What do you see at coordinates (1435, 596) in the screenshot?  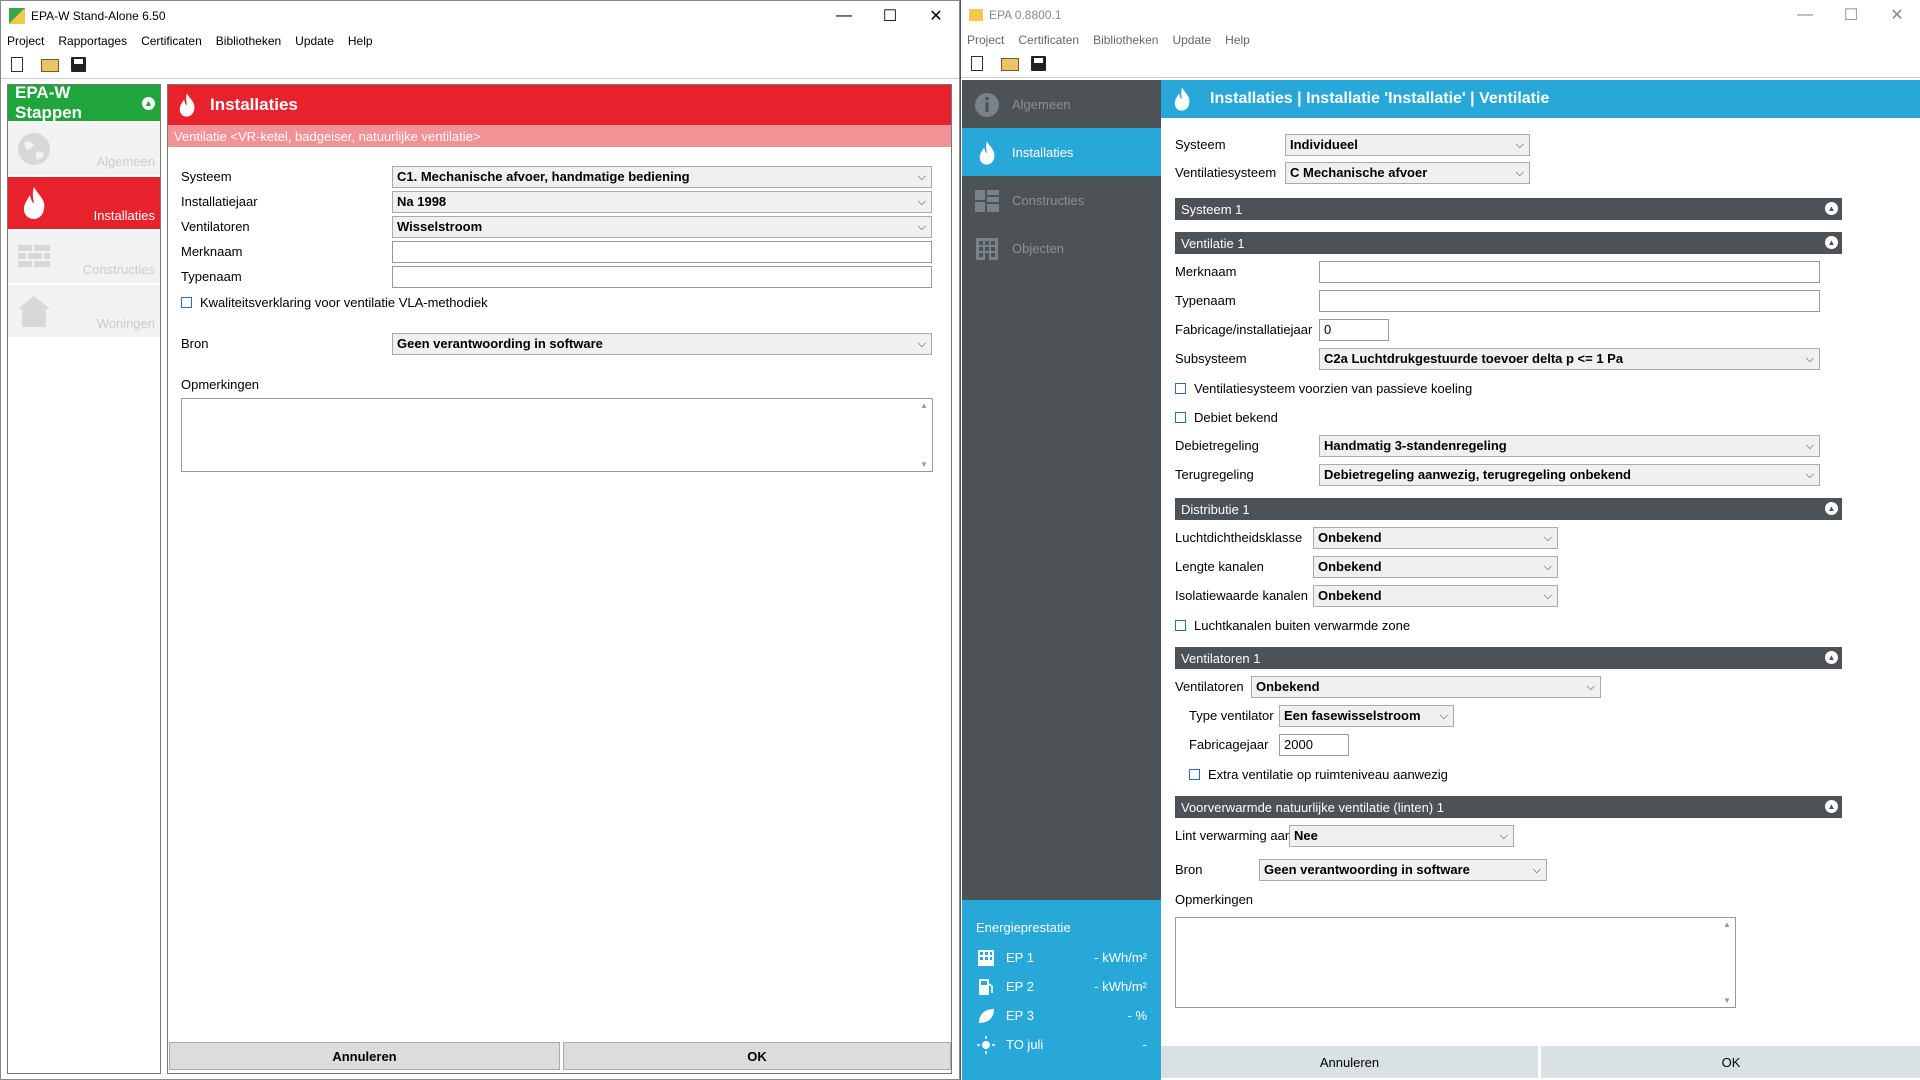 I see `isolatiewaarde-select: Onbekend ⌵` at bounding box center [1435, 596].